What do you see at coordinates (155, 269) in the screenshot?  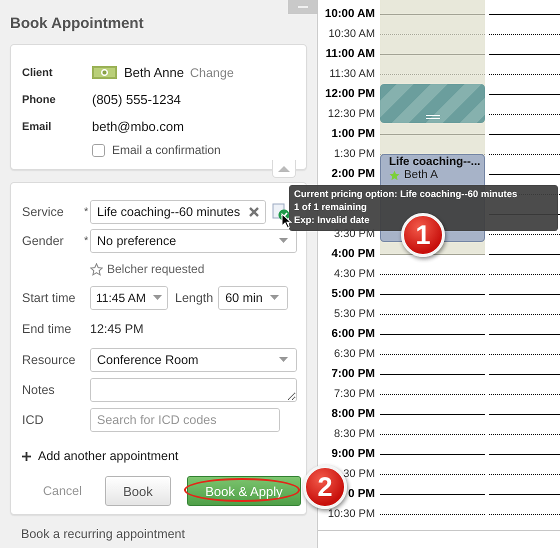 I see `staff-request: Belcher requested` at bounding box center [155, 269].